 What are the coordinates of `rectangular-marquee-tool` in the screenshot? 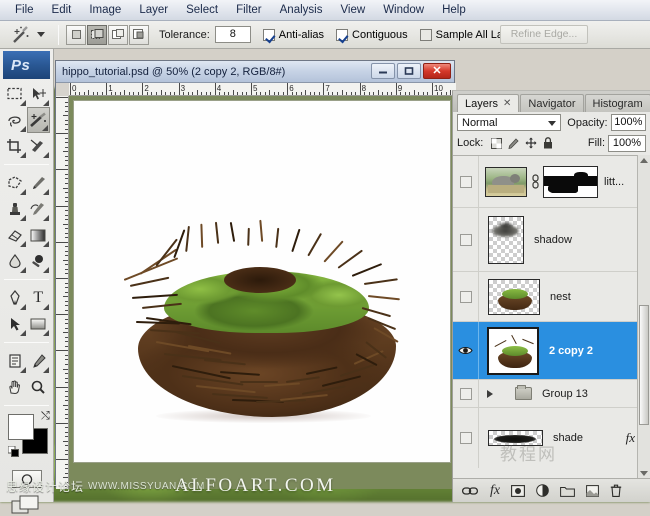 It's located at (15, 94).